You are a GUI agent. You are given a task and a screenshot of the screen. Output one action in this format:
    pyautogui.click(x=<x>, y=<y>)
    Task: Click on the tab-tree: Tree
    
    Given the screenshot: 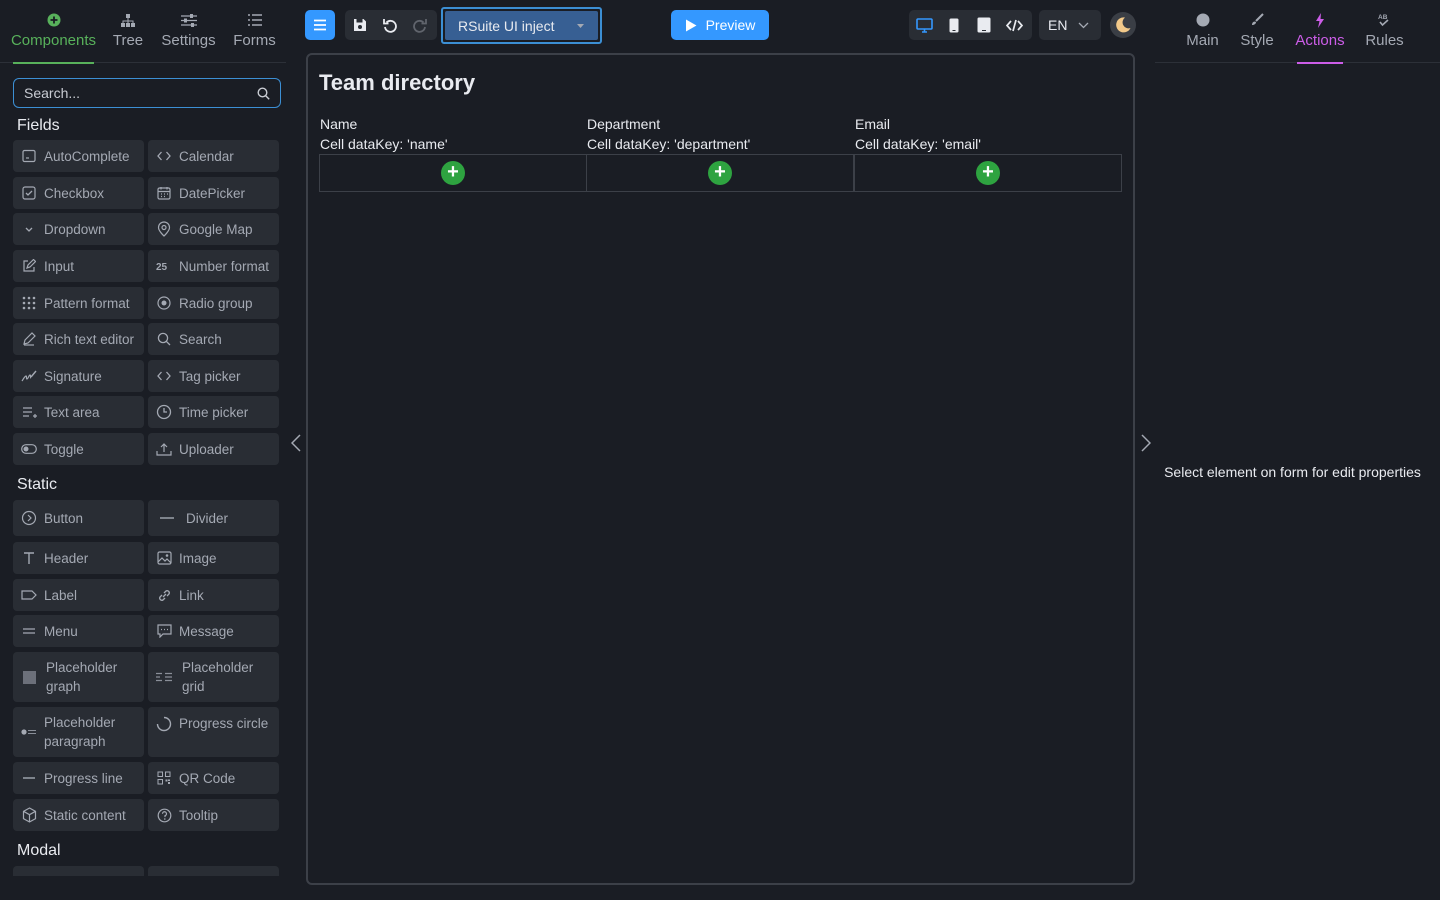 What is the action you would take?
    pyautogui.click(x=128, y=36)
    